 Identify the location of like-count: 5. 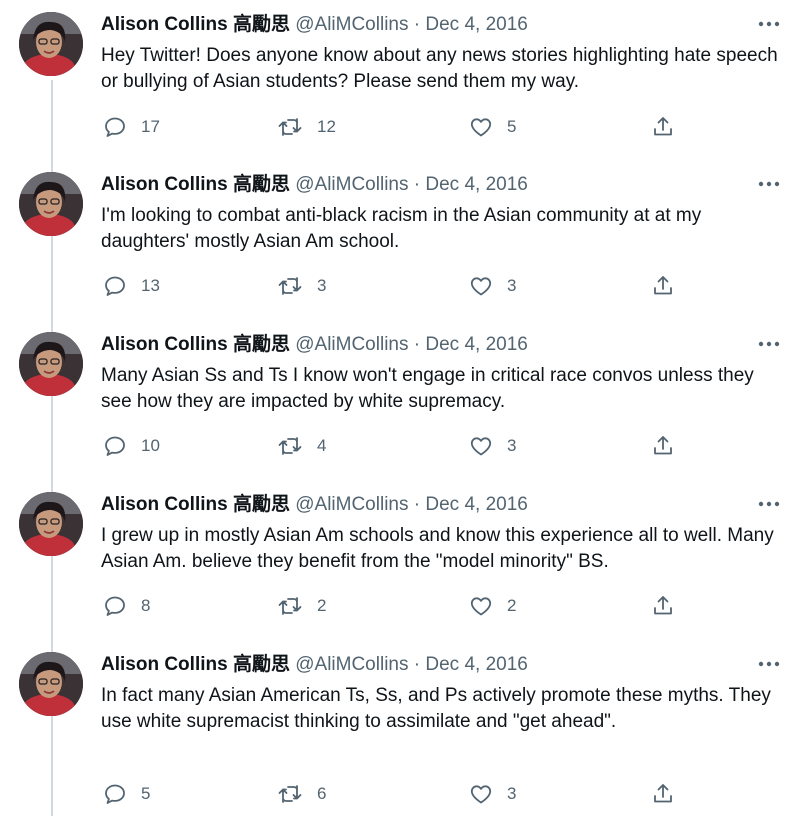
(512, 126).